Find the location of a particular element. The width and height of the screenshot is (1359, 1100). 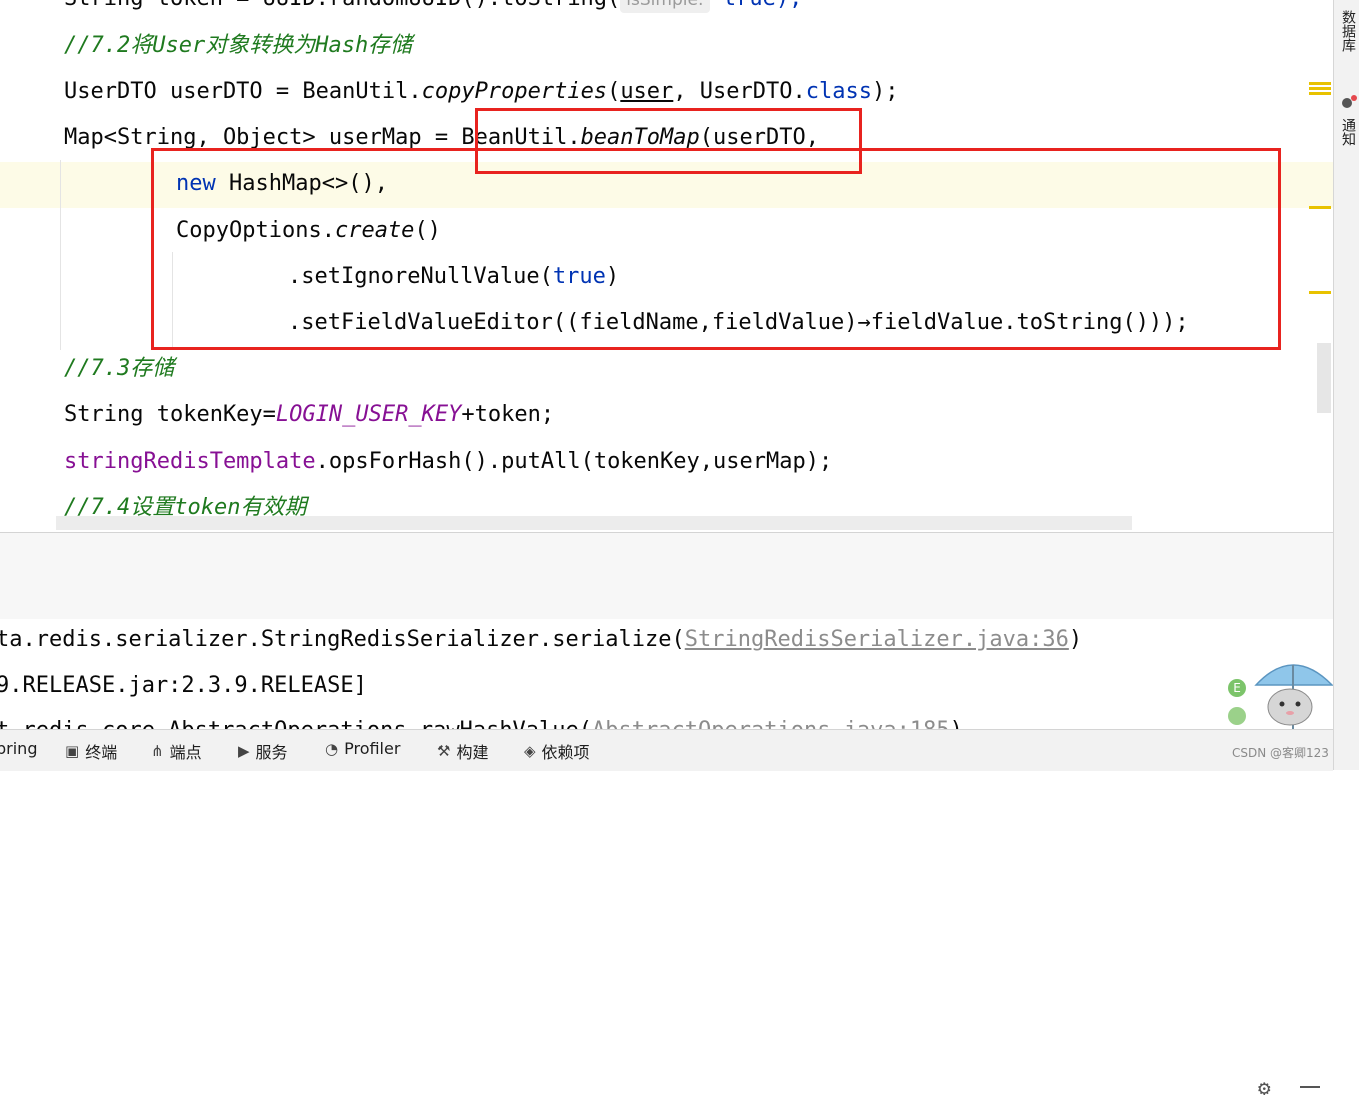

tab-endpoints: ⋔ 端点 is located at coordinates (176, 751).